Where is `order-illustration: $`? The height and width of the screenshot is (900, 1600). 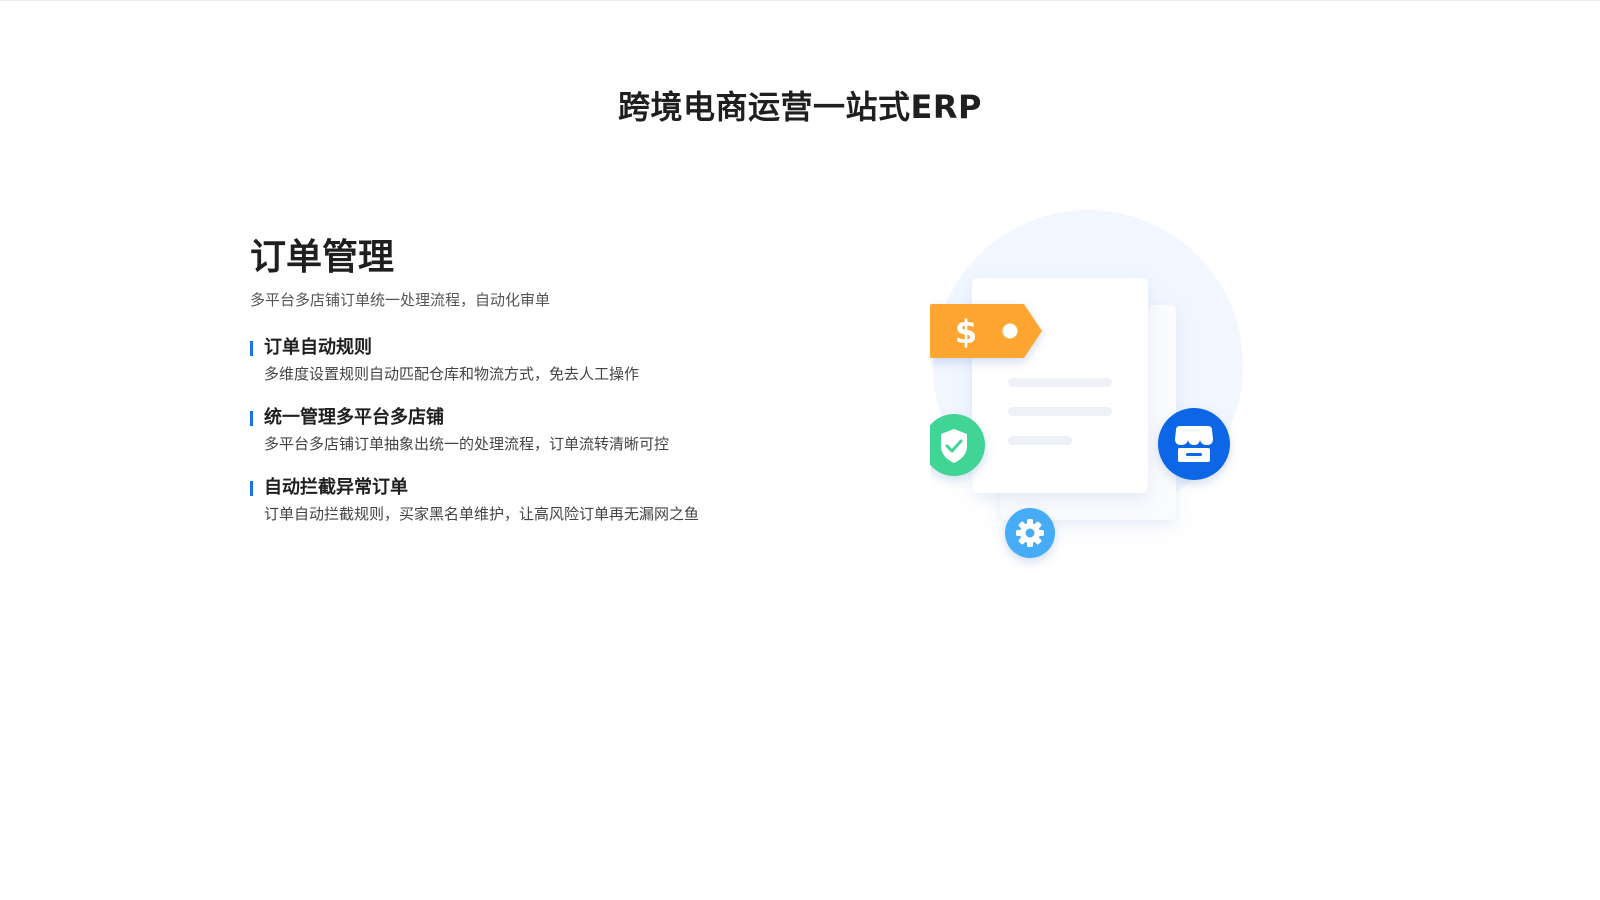
order-illustration: $ is located at coordinates (1100, 390).